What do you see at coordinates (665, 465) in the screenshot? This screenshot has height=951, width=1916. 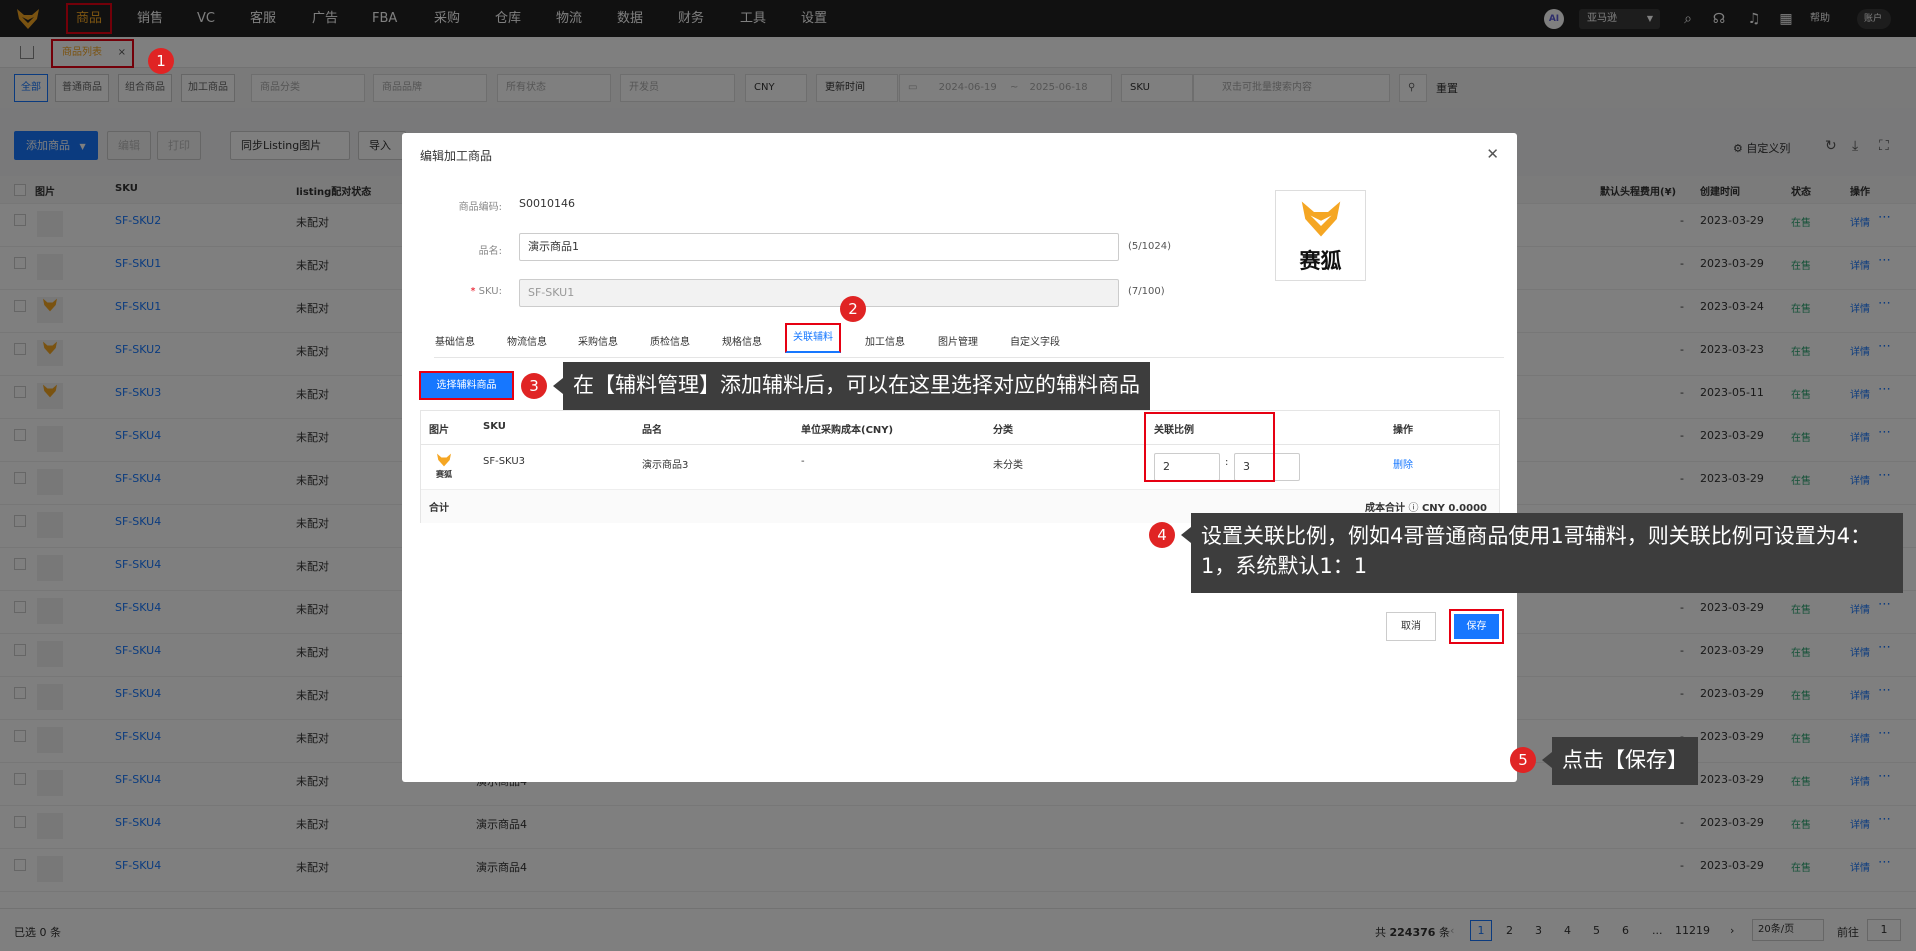 I see `material-name: 演示商品3` at bounding box center [665, 465].